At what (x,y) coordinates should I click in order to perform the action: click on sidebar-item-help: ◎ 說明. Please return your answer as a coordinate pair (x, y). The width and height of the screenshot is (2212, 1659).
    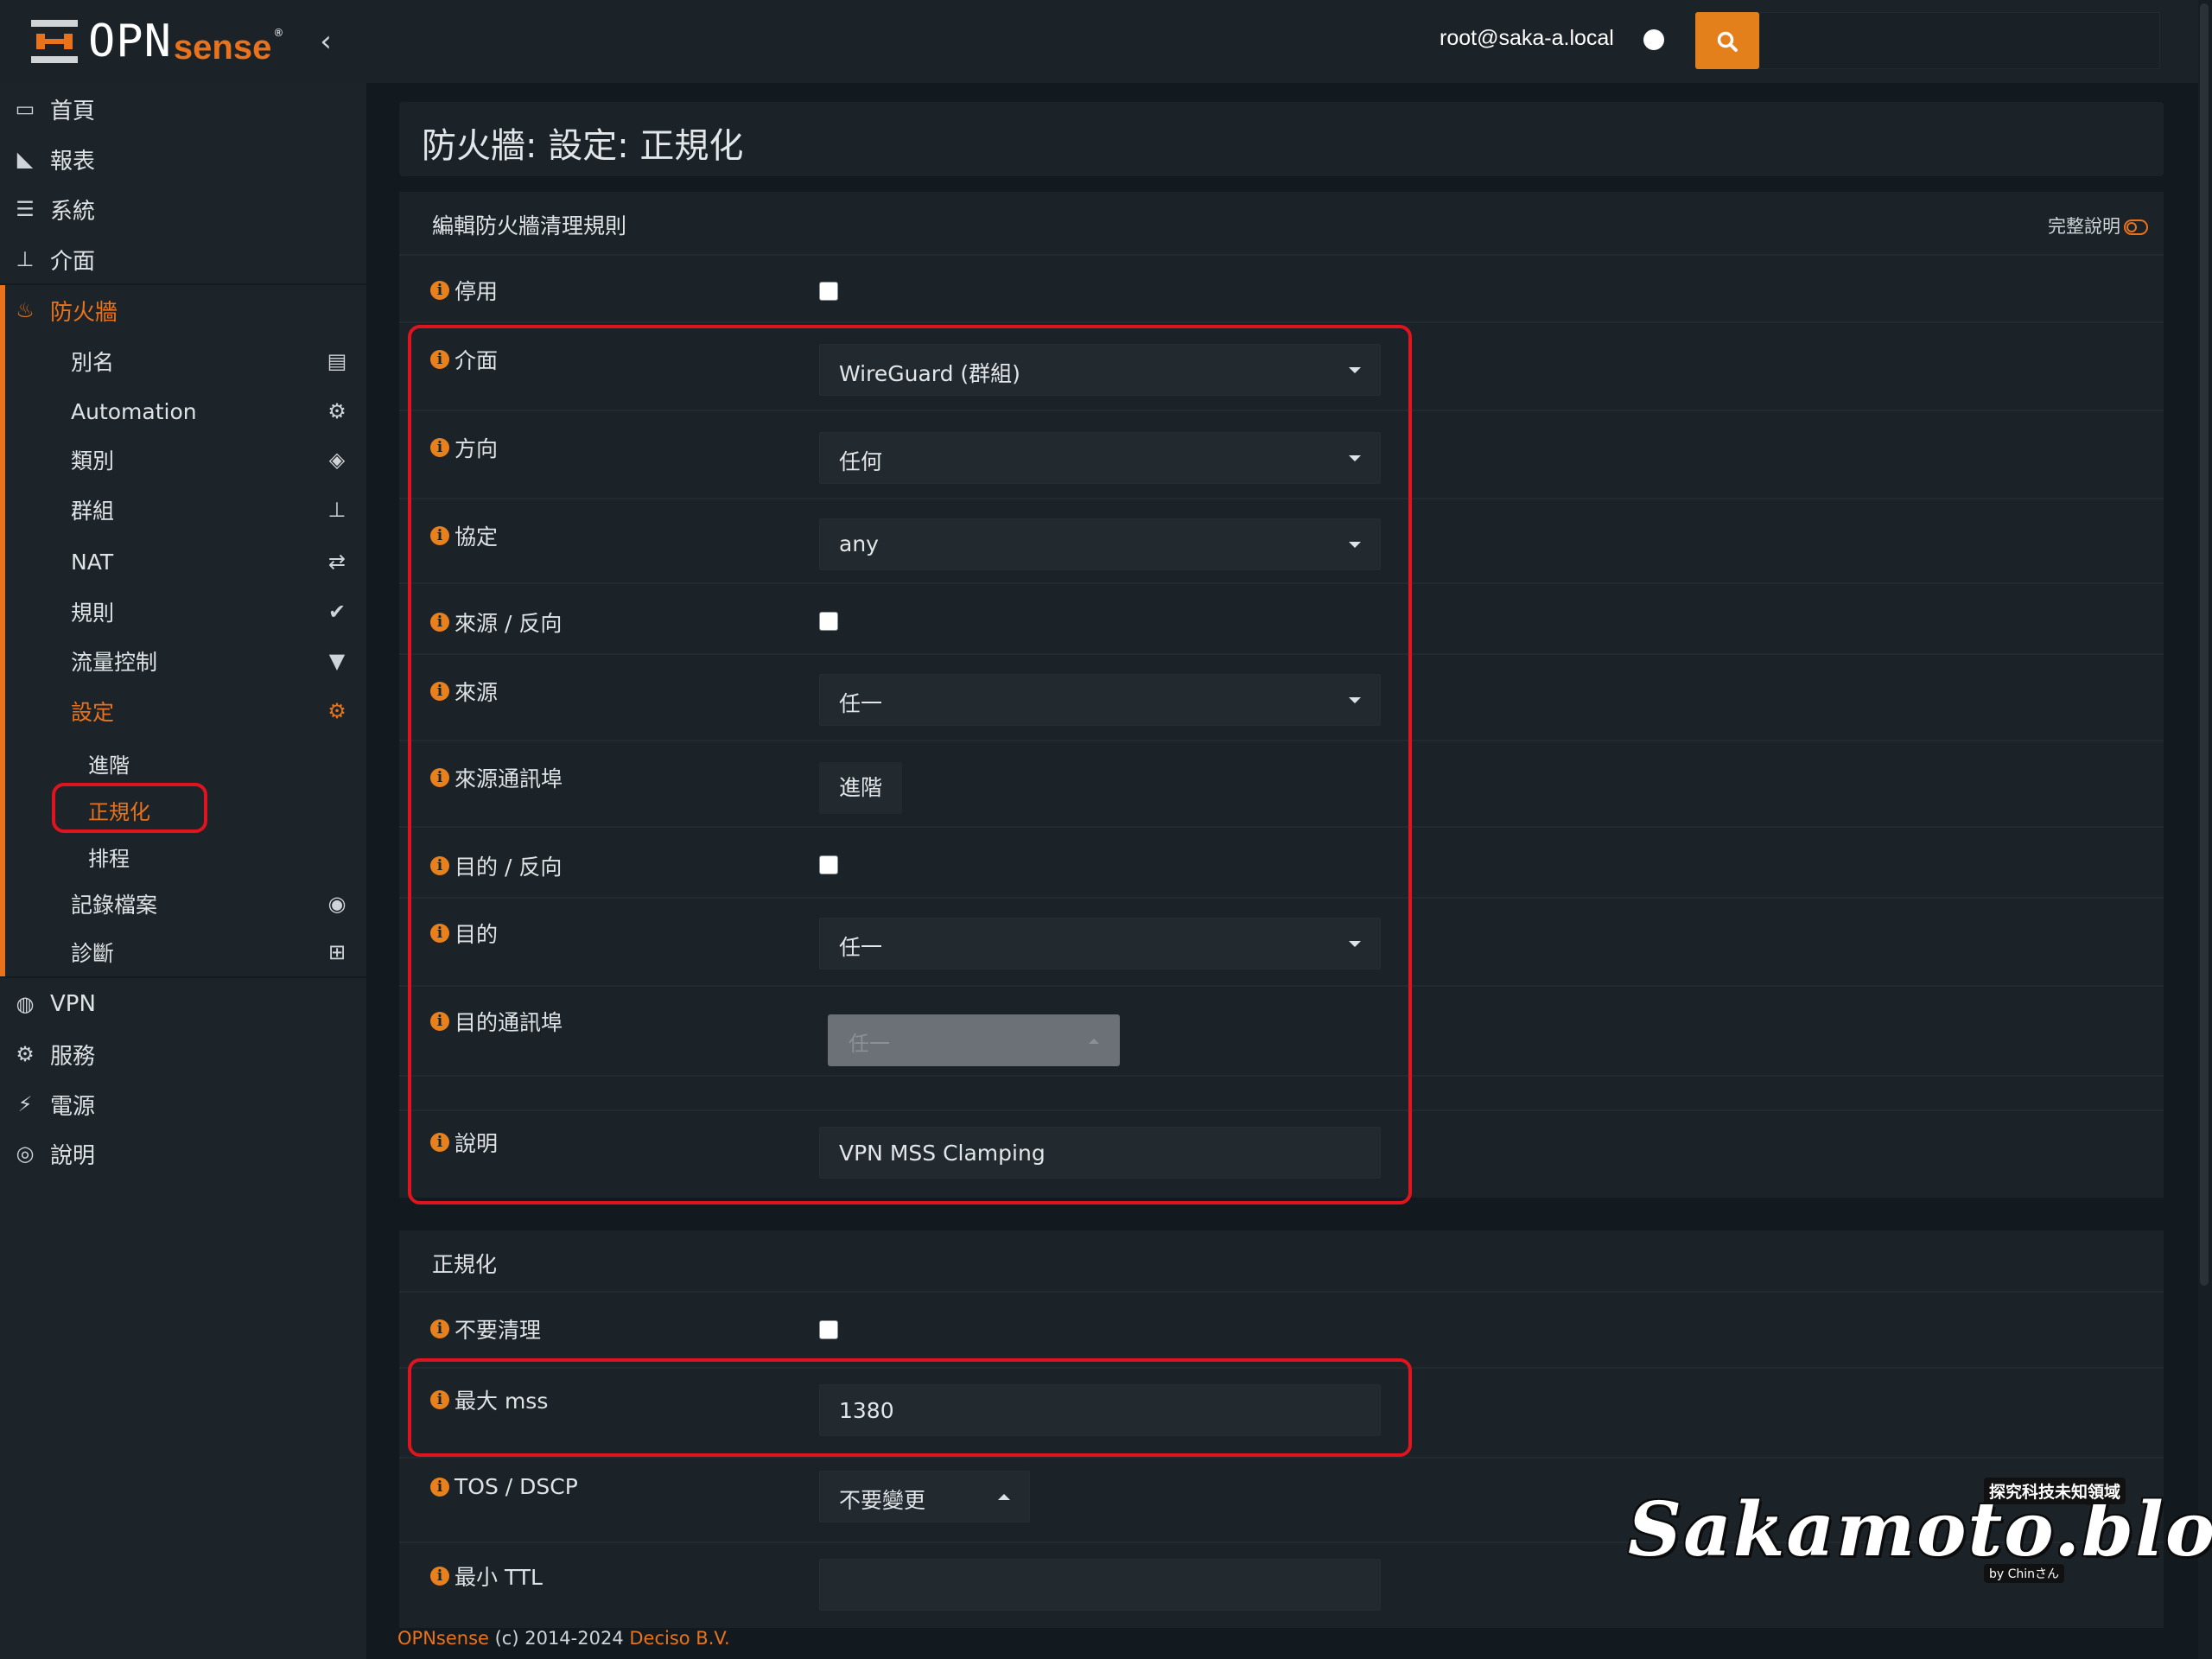
    Looking at the image, I should click on (183, 1153).